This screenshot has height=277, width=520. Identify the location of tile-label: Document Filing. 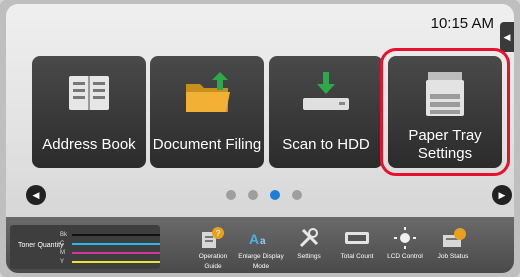
(207, 144).